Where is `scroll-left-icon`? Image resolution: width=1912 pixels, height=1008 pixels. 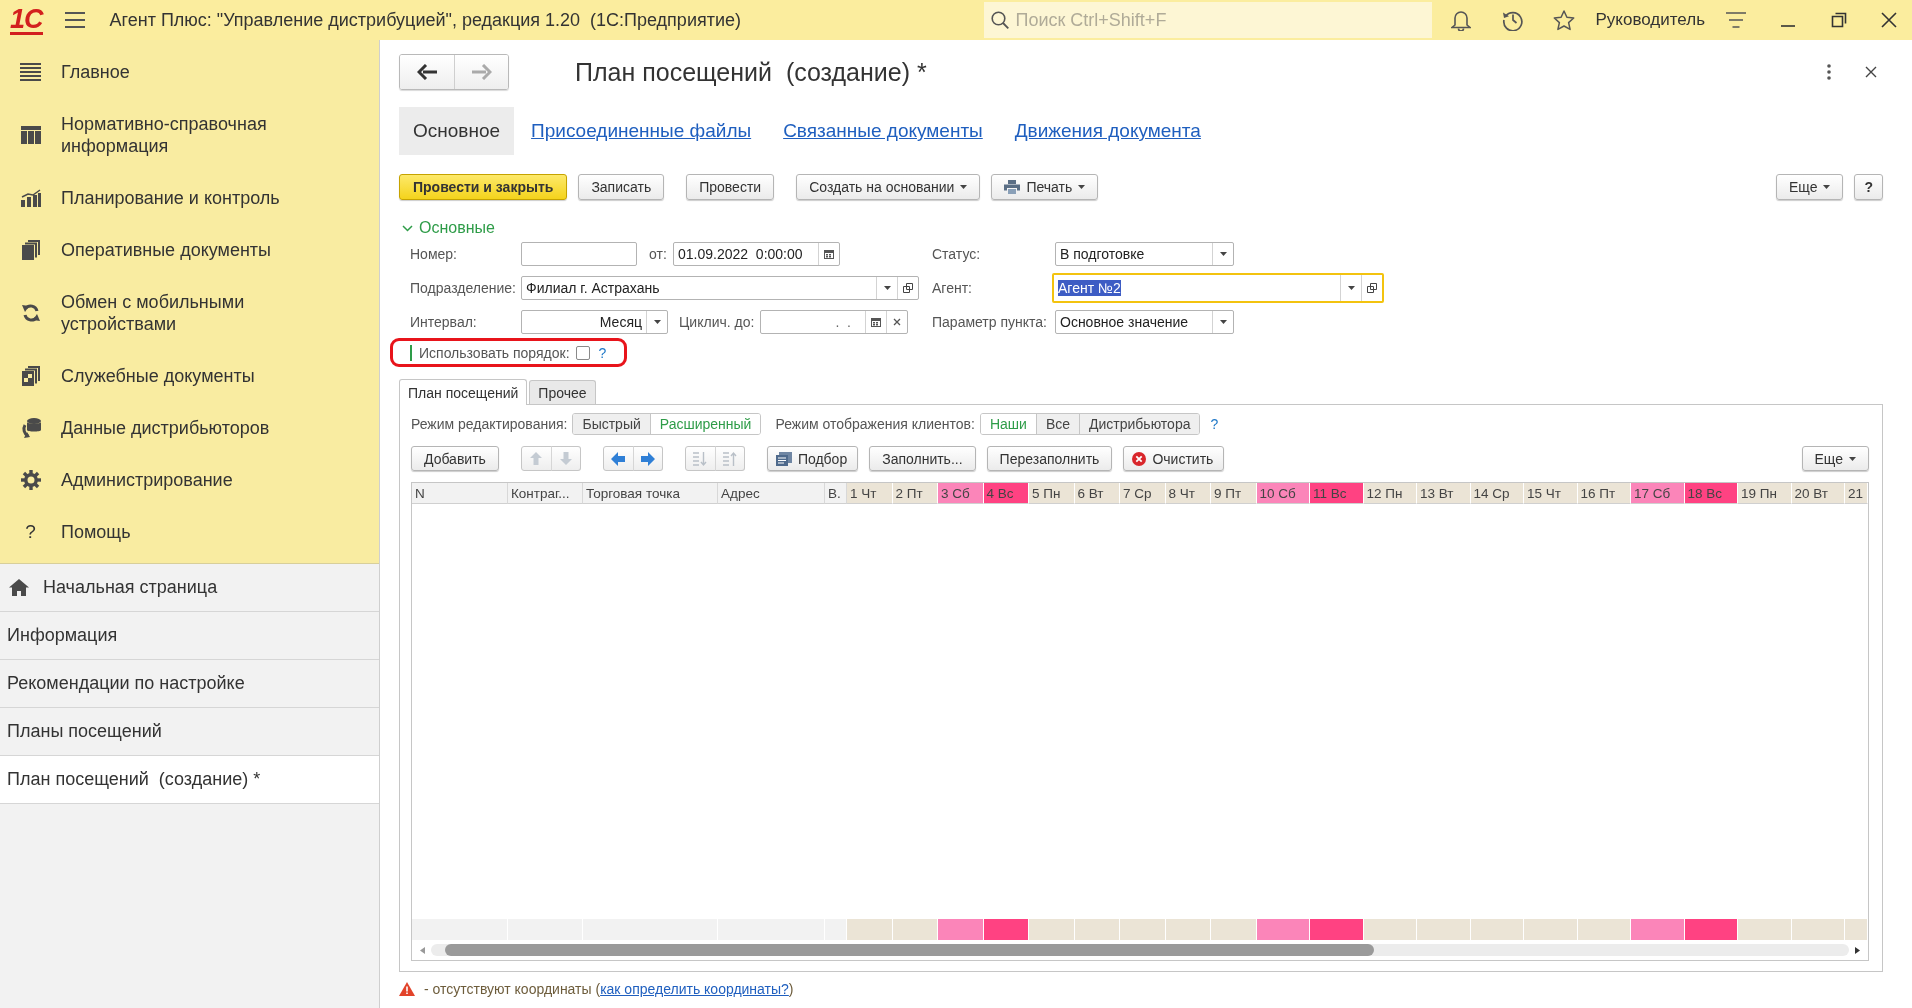
scroll-left-icon is located at coordinates (422, 950).